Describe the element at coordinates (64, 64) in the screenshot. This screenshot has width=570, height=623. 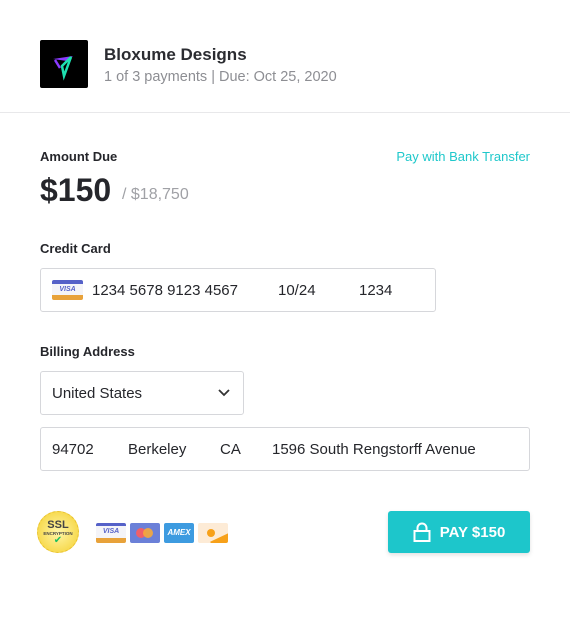
I see `merchant-logo` at that location.